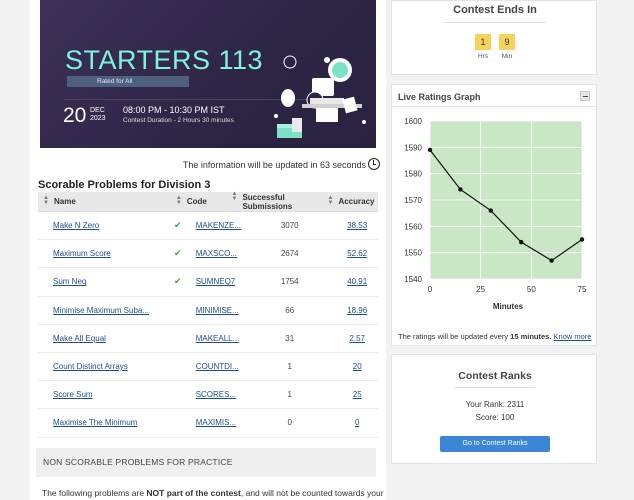  Describe the element at coordinates (508, 306) in the screenshot. I see `x-axis-label: Minutes` at that location.